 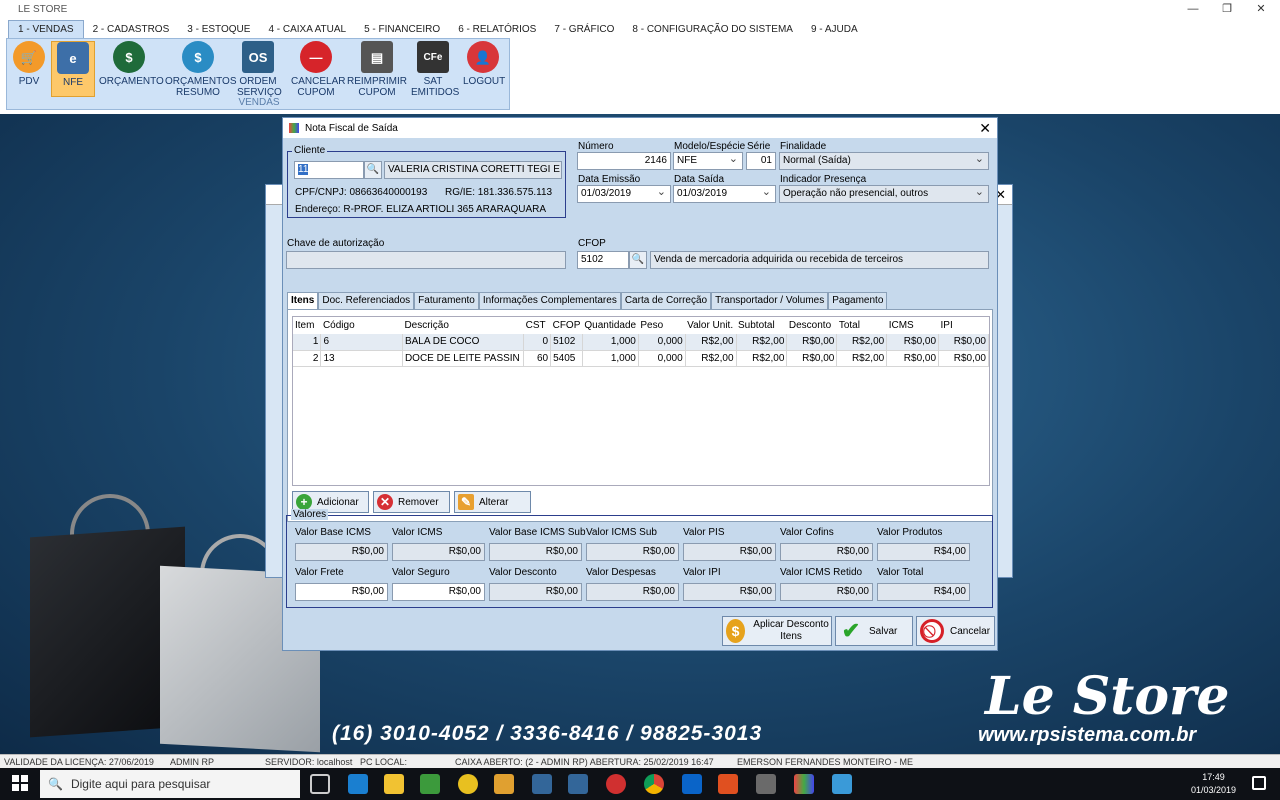 What do you see at coordinates (812, 325) in the screenshot?
I see `col-desconto: Desconto` at bounding box center [812, 325].